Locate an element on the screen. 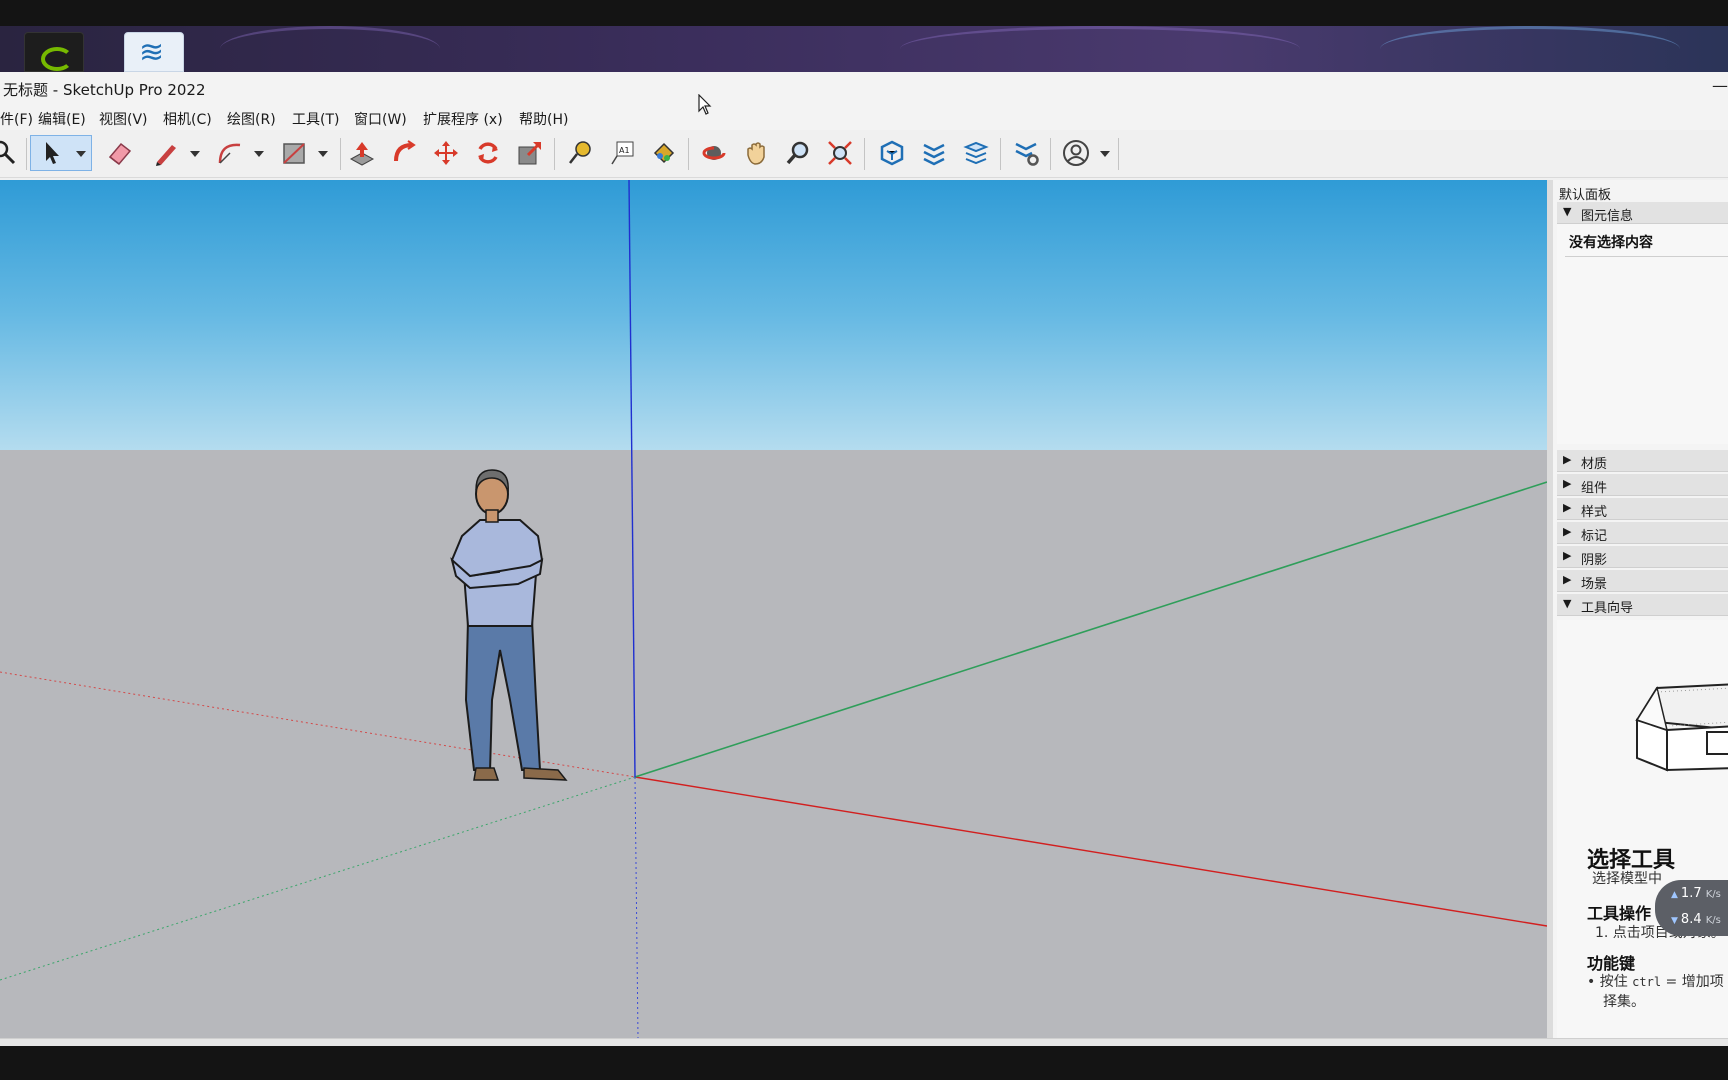 The image size is (1728, 1080). menu-view: 视图(V) is located at coordinates (123, 119).